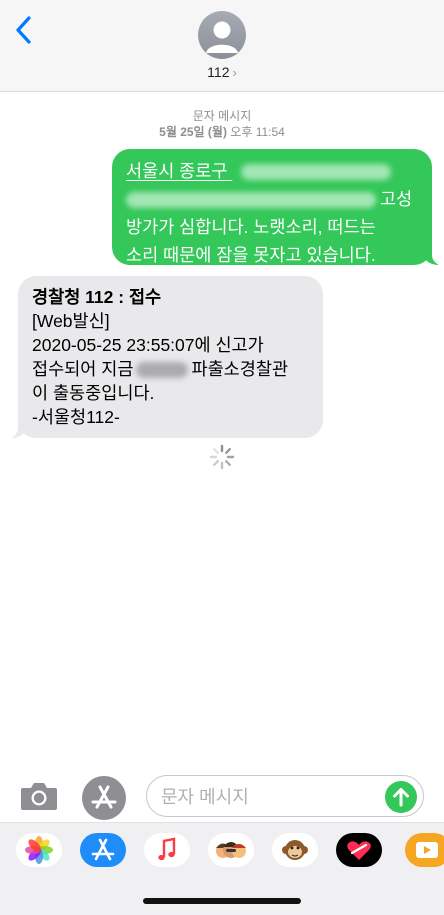  What do you see at coordinates (148, 345) in the screenshot?
I see `incoming-line-3: 2020-05-25 23:55:07에 신고가` at bounding box center [148, 345].